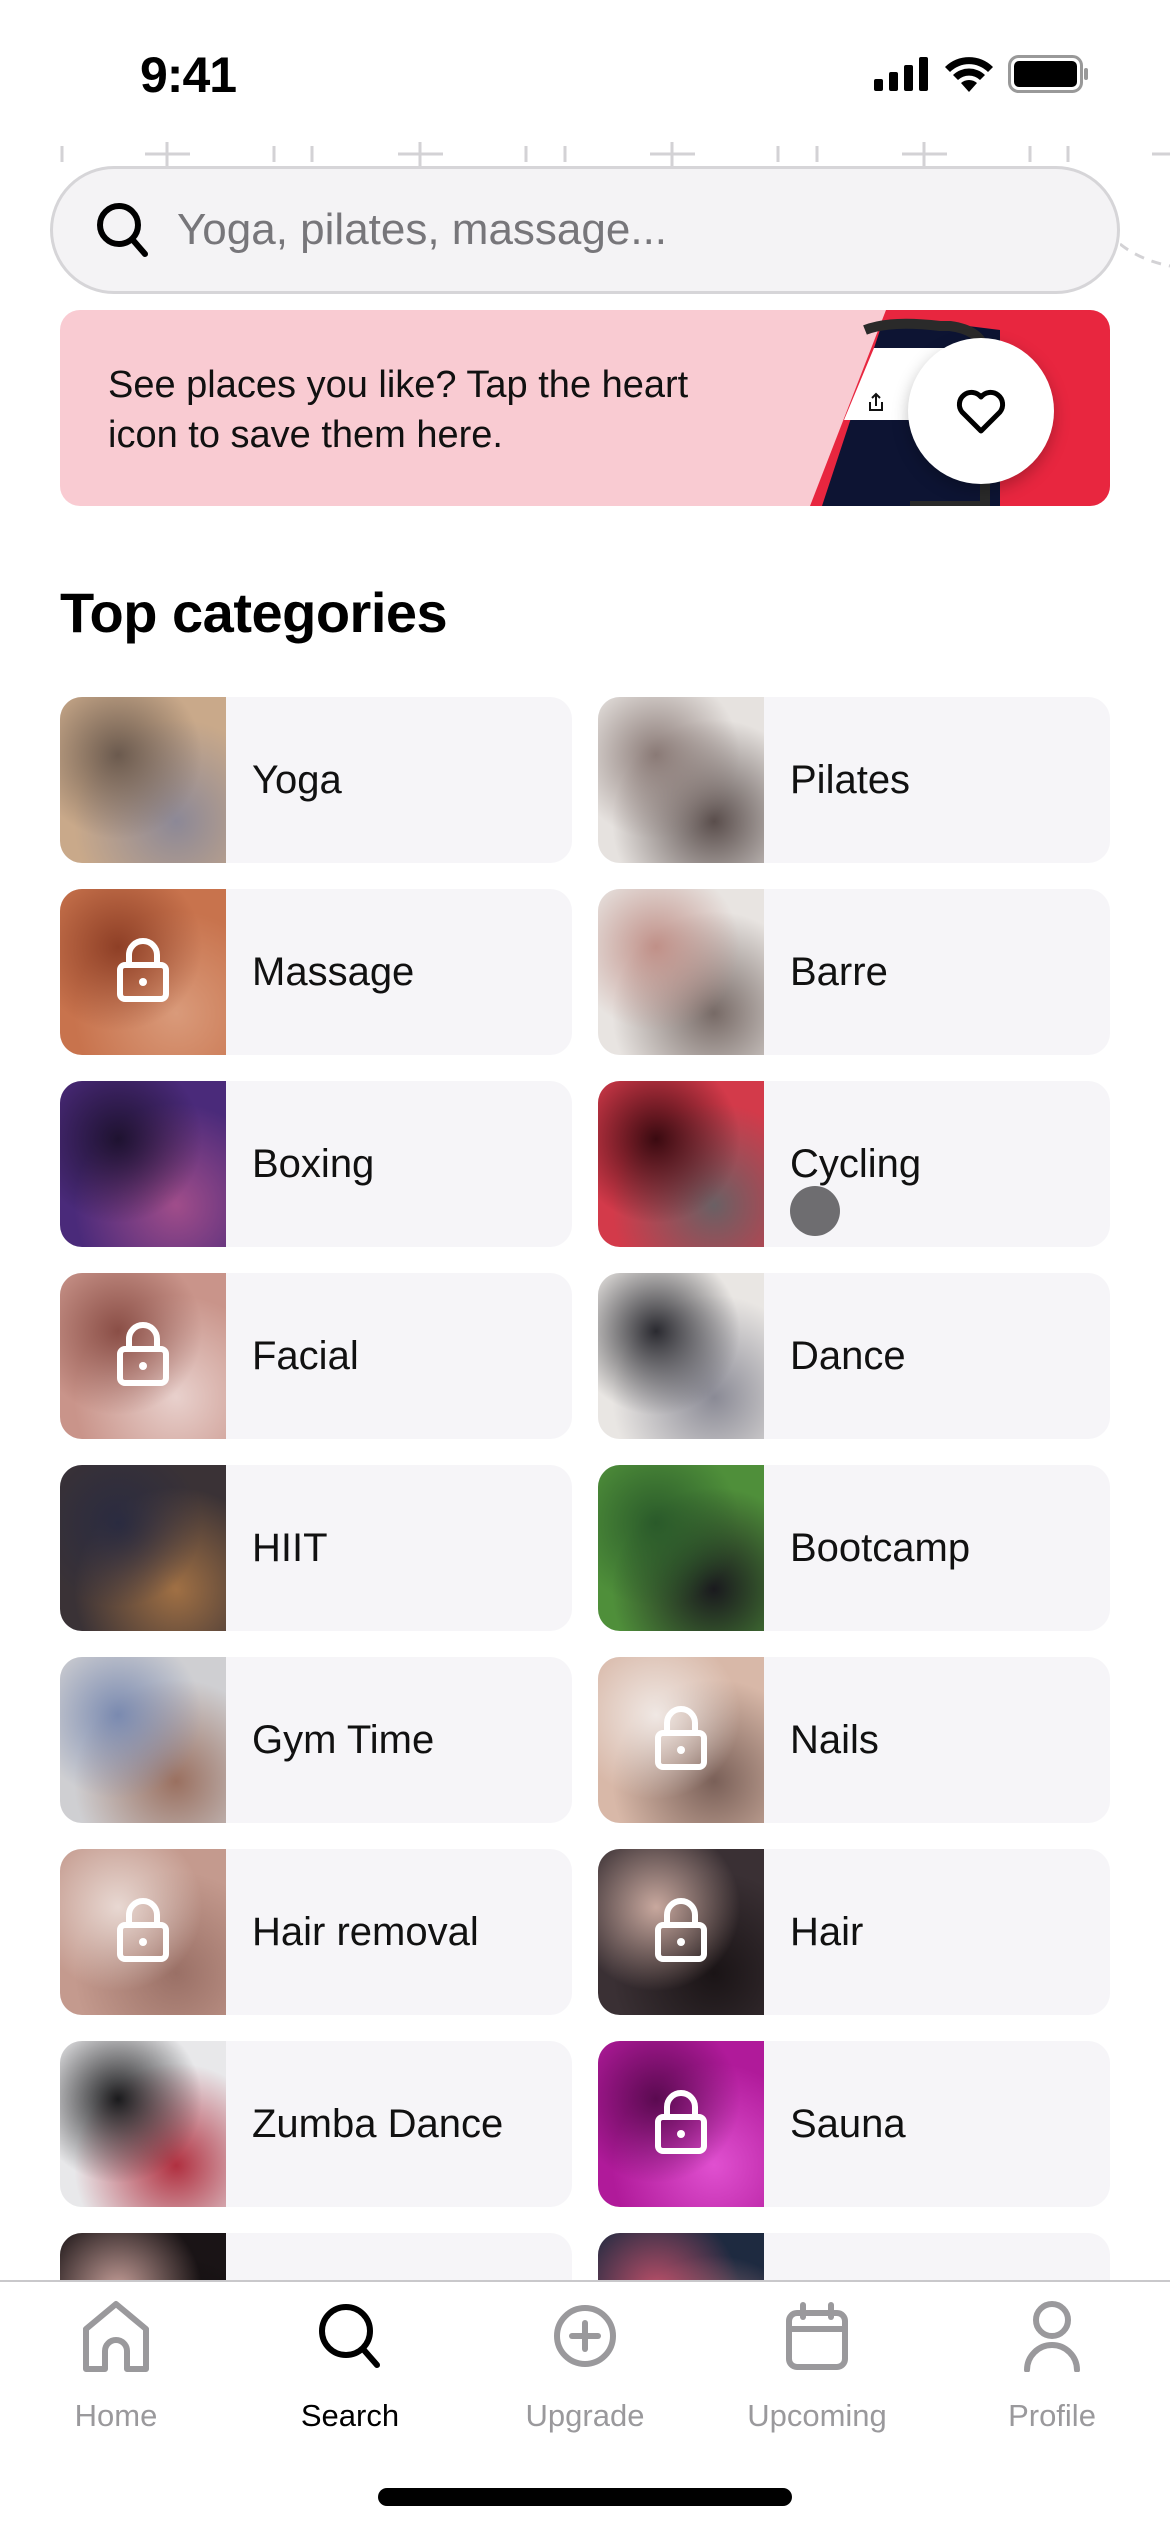 The image size is (1170, 2532). Describe the element at coordinates (839, 971) in the screenshot. I see `category-label: Barre` at that location.